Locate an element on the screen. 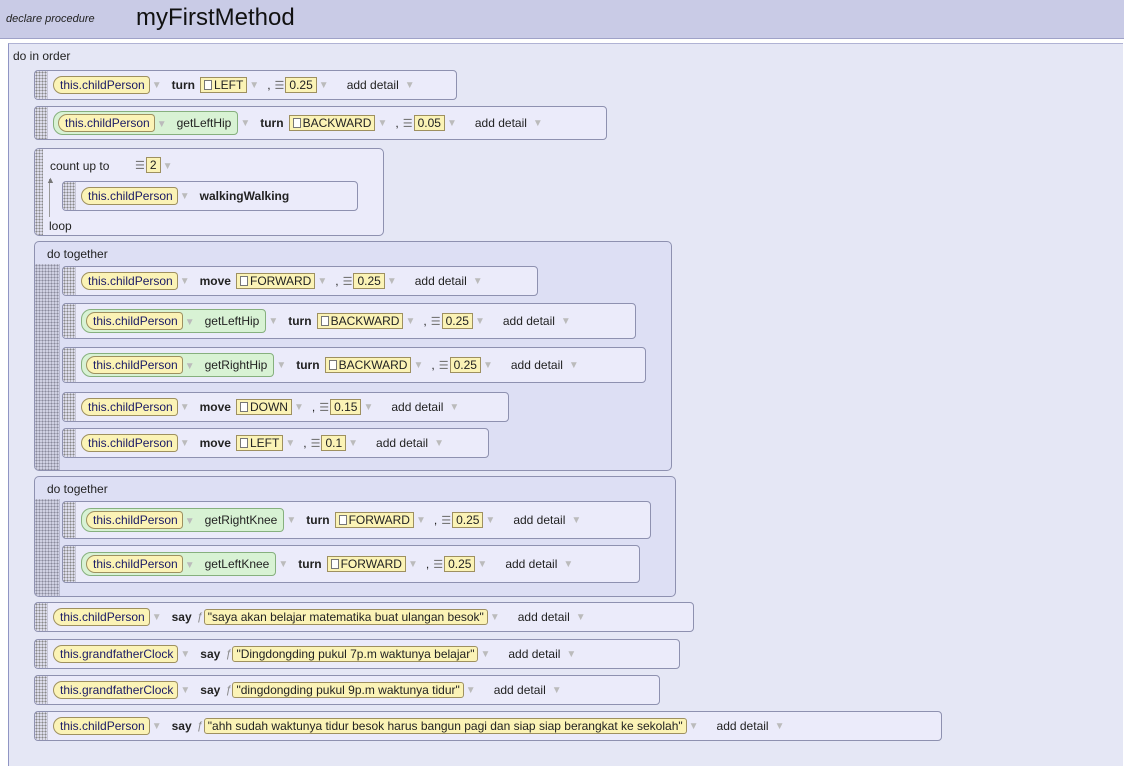  statement-walking: this.childPerson ▼ walkingWalking is located at coordinates (210, 196).